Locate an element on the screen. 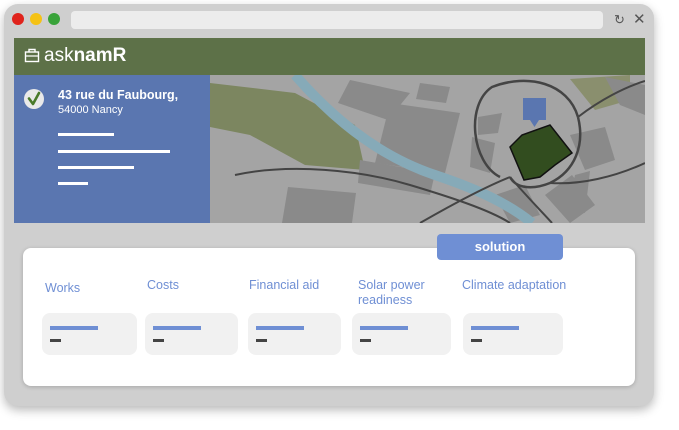  close-icon: ✕ is located at coordinates (639, 20).